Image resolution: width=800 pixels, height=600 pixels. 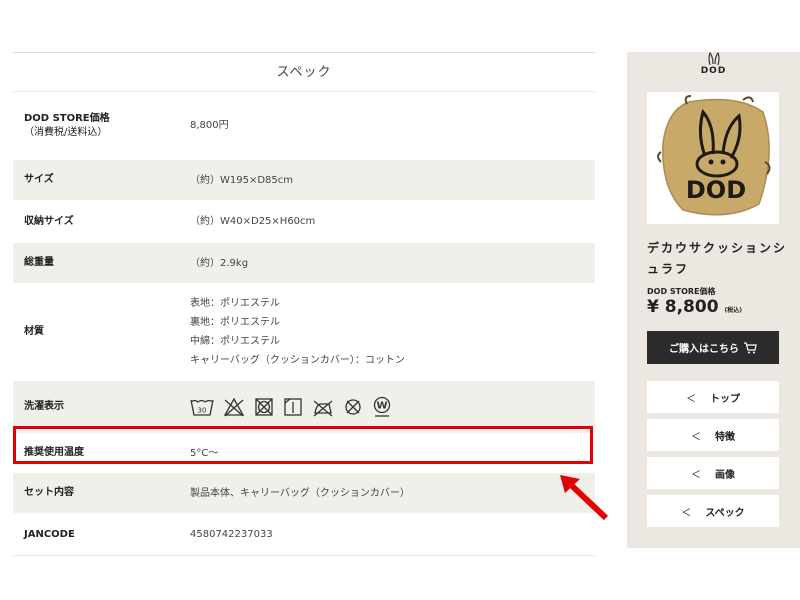 I want to click on no-bleach-icon, so click(x=234, y=407).